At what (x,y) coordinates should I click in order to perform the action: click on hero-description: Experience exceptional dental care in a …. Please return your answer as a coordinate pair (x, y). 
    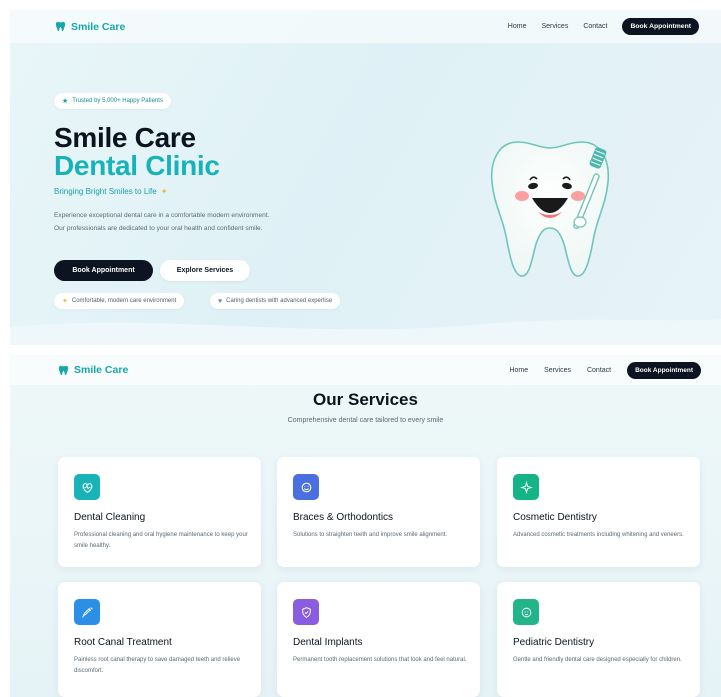
    Looking at the image, I should click on (162, 222).